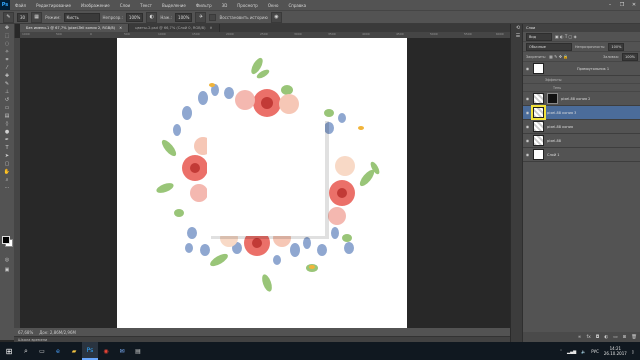 This screenshot has height=360, width=640. I want to click on layer-mask-thumbnail, so click(552, 98).